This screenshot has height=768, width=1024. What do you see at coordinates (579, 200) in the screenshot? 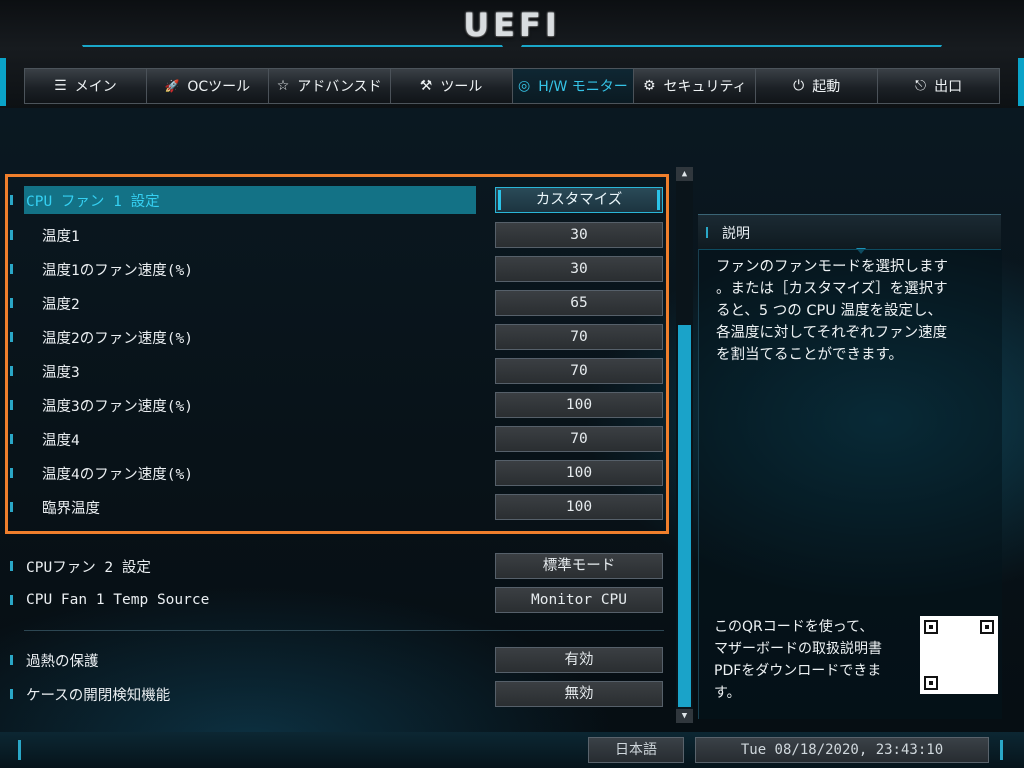
I see `fan-mode-select: カスタマイズ` at bounding box center [579, 200].